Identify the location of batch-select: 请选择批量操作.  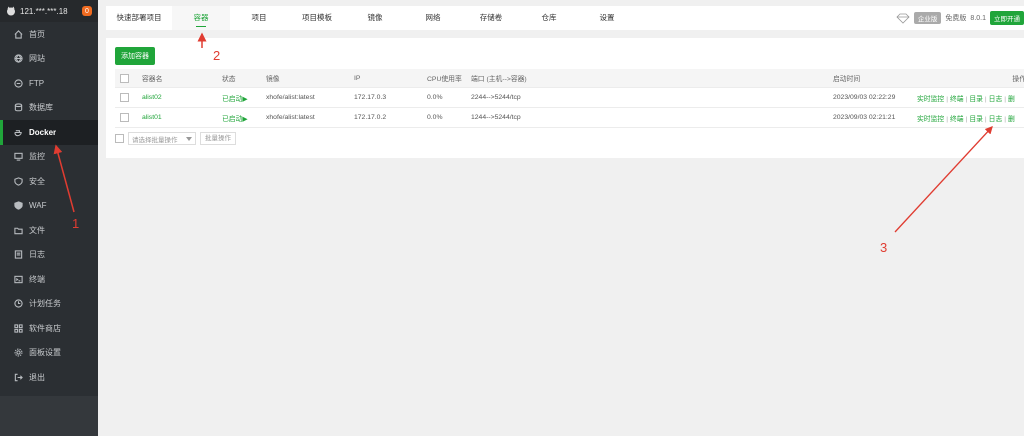
(162, 138).